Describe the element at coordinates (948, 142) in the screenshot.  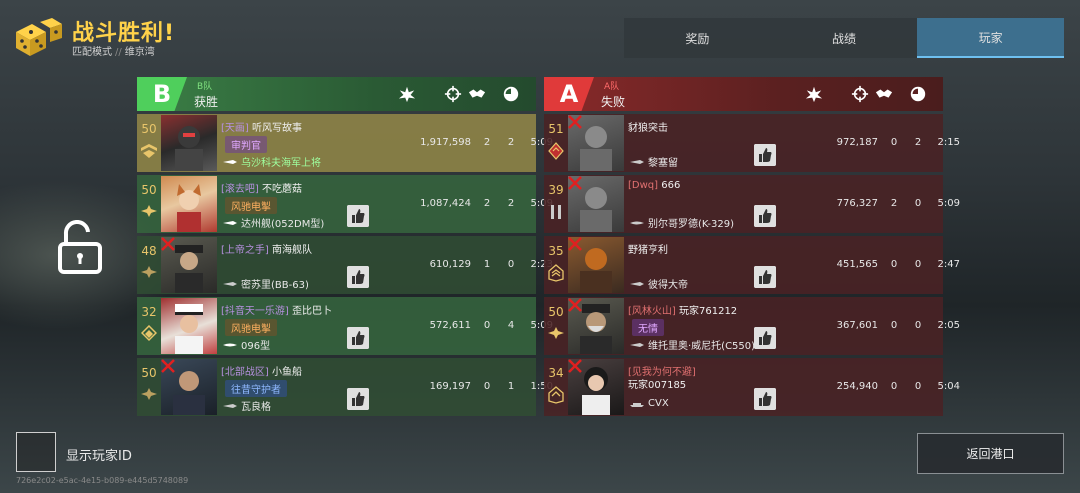
I see `player-time: 2:15` at that location.